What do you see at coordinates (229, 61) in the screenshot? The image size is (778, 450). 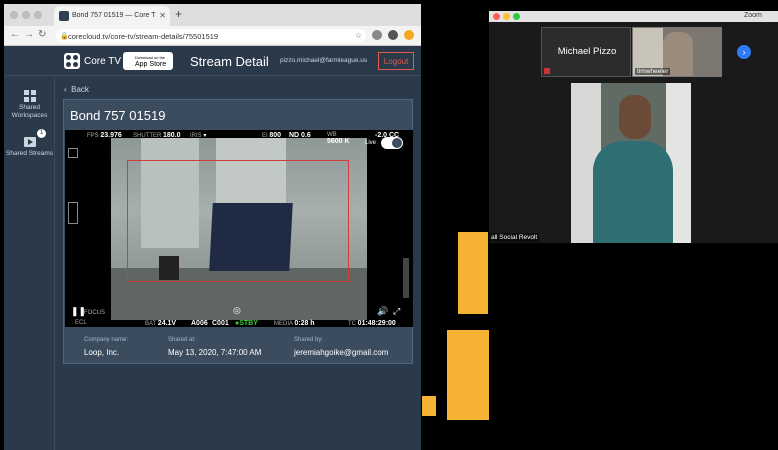 I see `page-title: Stream Detail` at bounding box center [229, 61].